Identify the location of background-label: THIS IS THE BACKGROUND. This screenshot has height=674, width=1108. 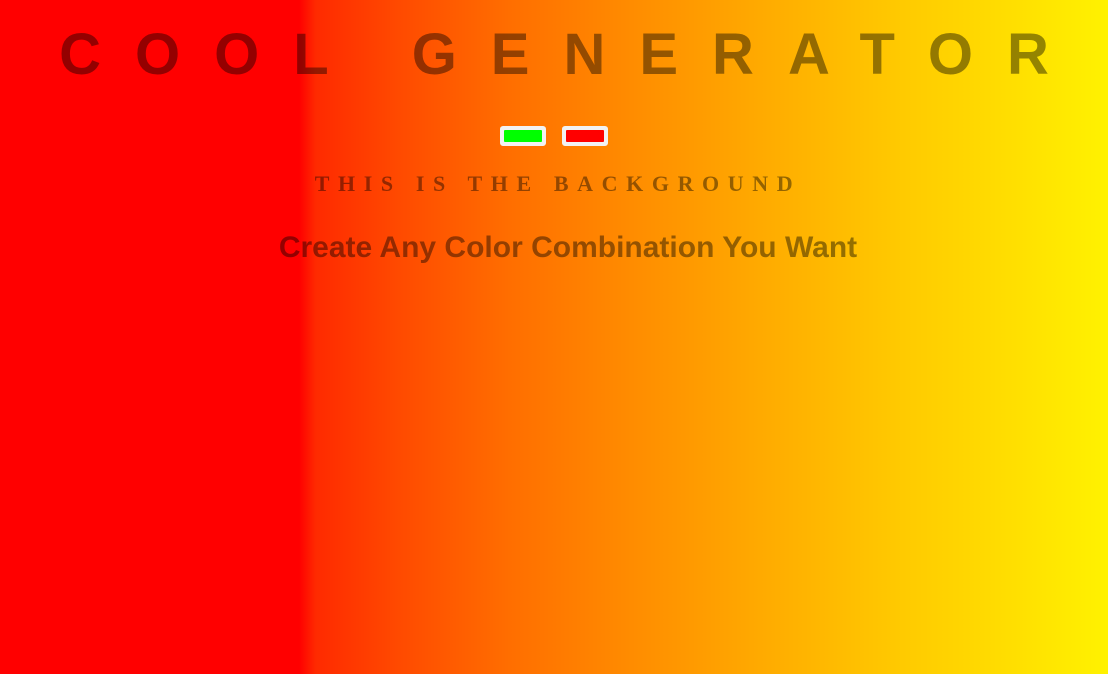
(558, 183).